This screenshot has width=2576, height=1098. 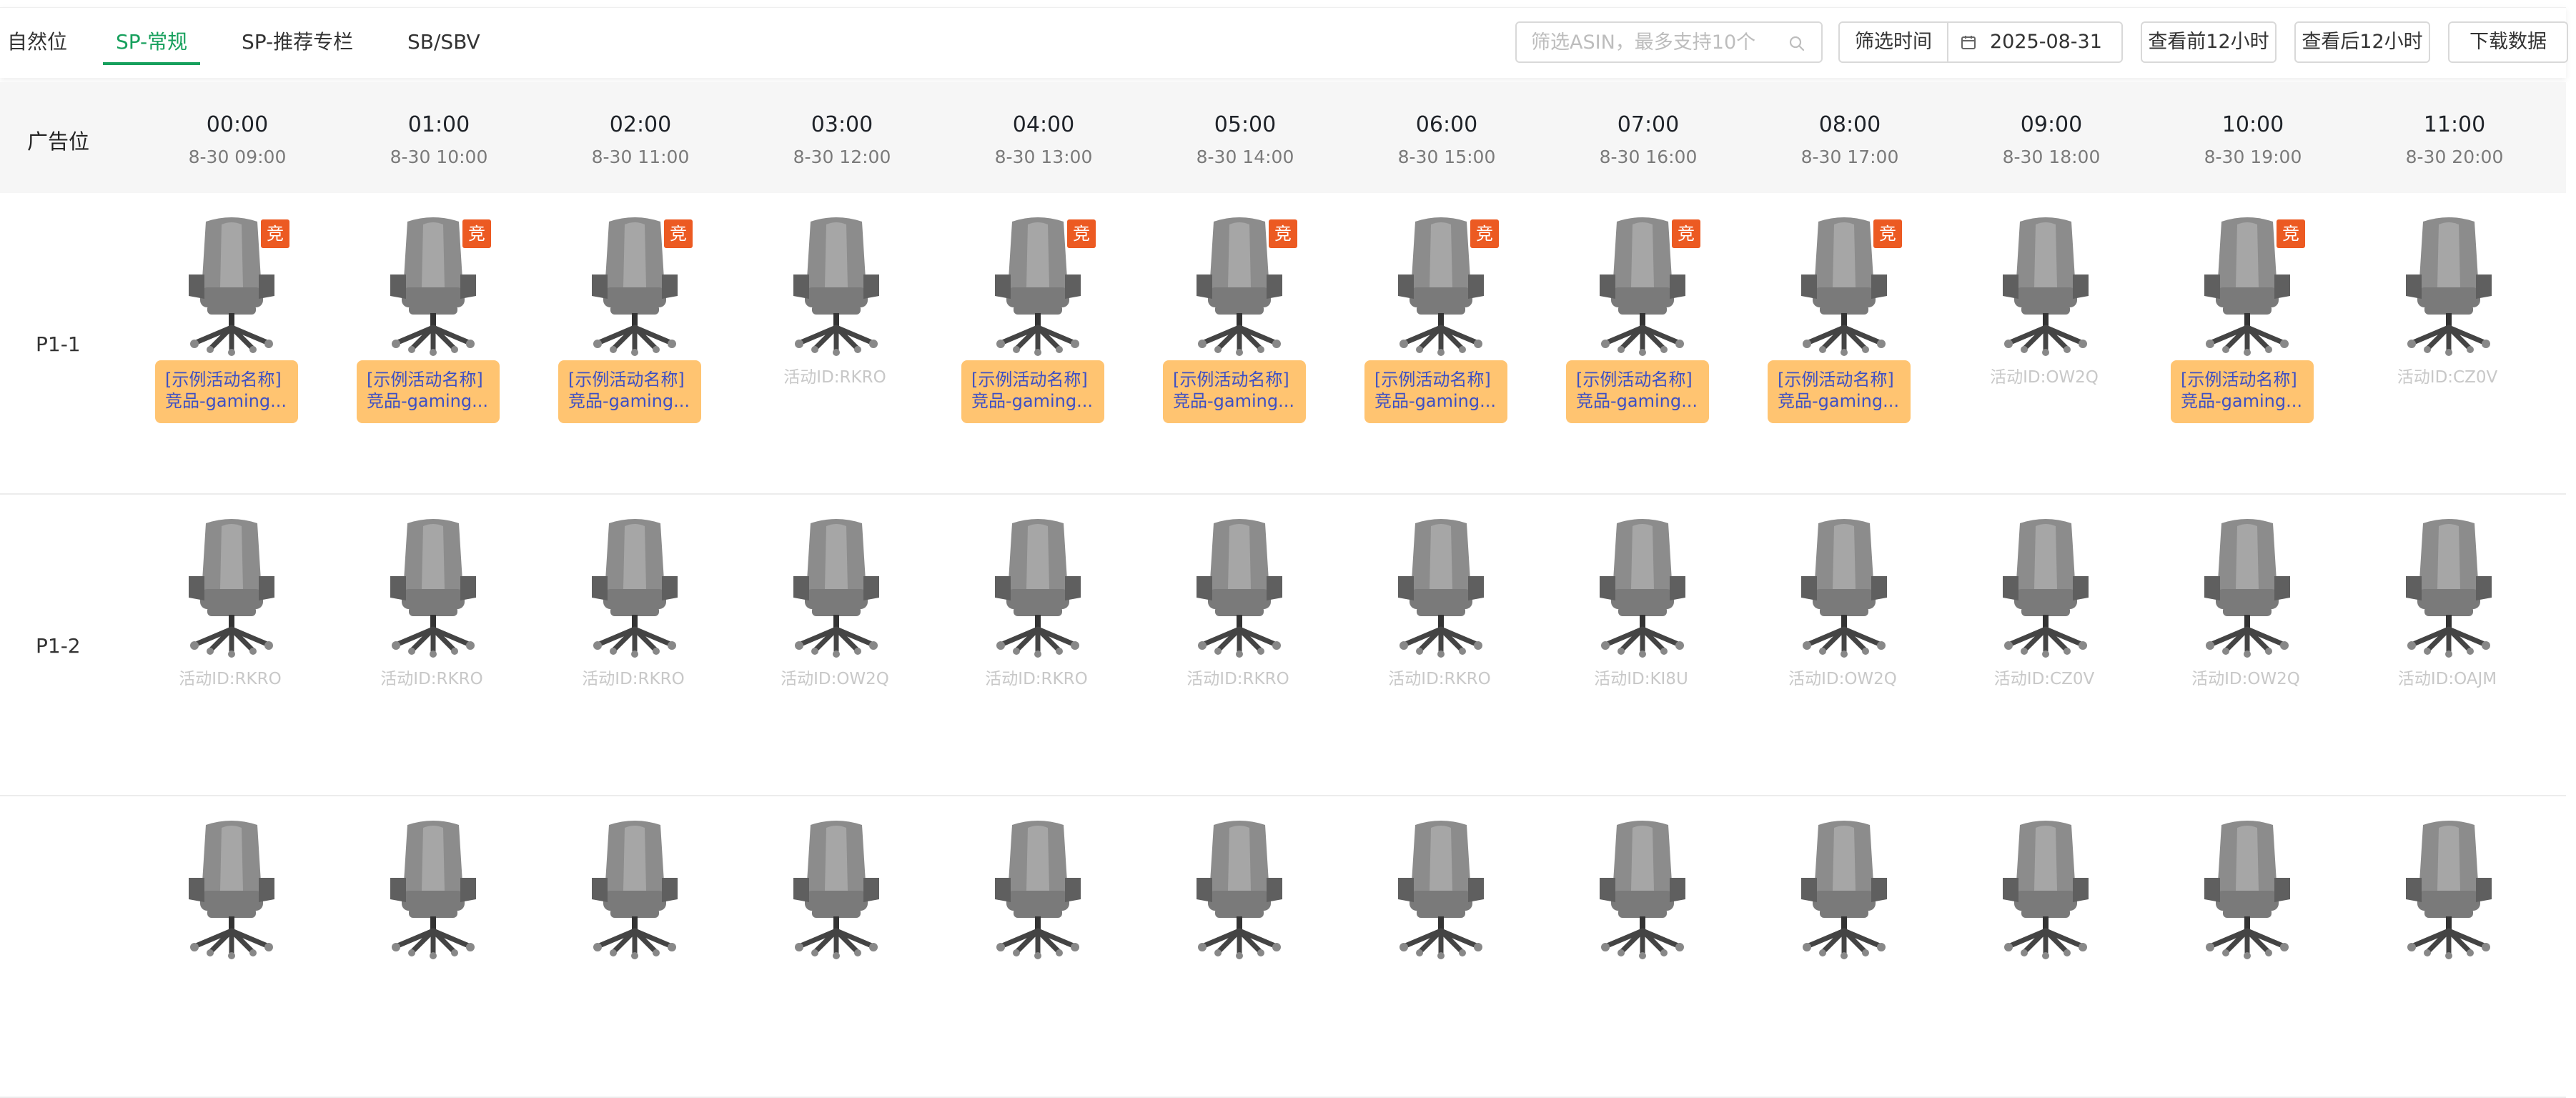 What do you see at coordinates (1843, 679) in the screenshot?
I see `activity-id: 活动ID:OW2Q` at bounding box center [1843, 679].